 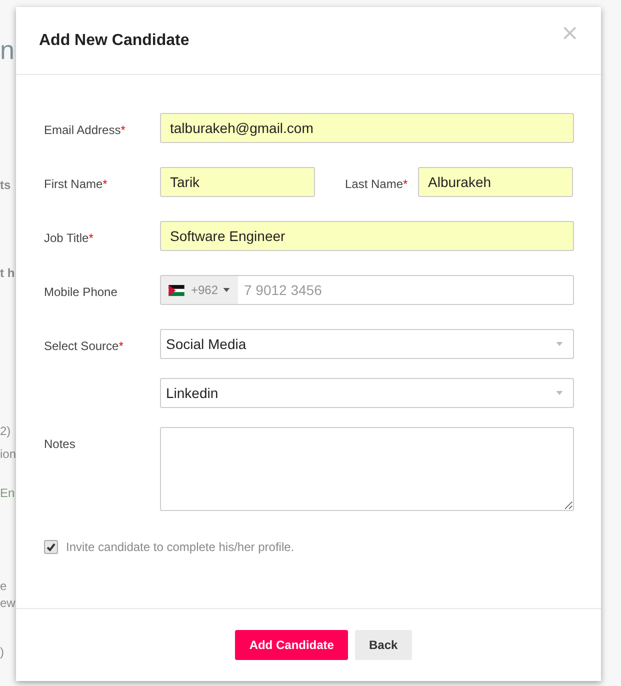 I want to click on input-field: Software Engineer, so click(x=367, y=236).